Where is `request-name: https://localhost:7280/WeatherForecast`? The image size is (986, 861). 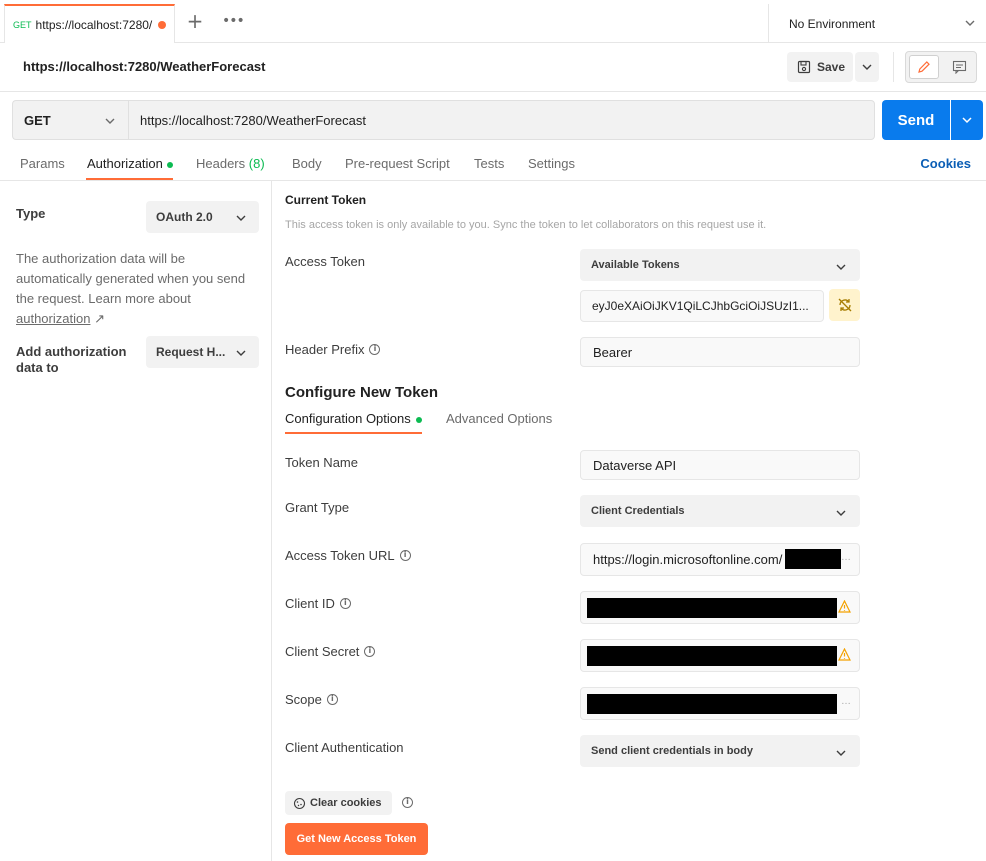
request-name: https://localhost:7280/WeatherForecast is located at coordinates (144, 66).